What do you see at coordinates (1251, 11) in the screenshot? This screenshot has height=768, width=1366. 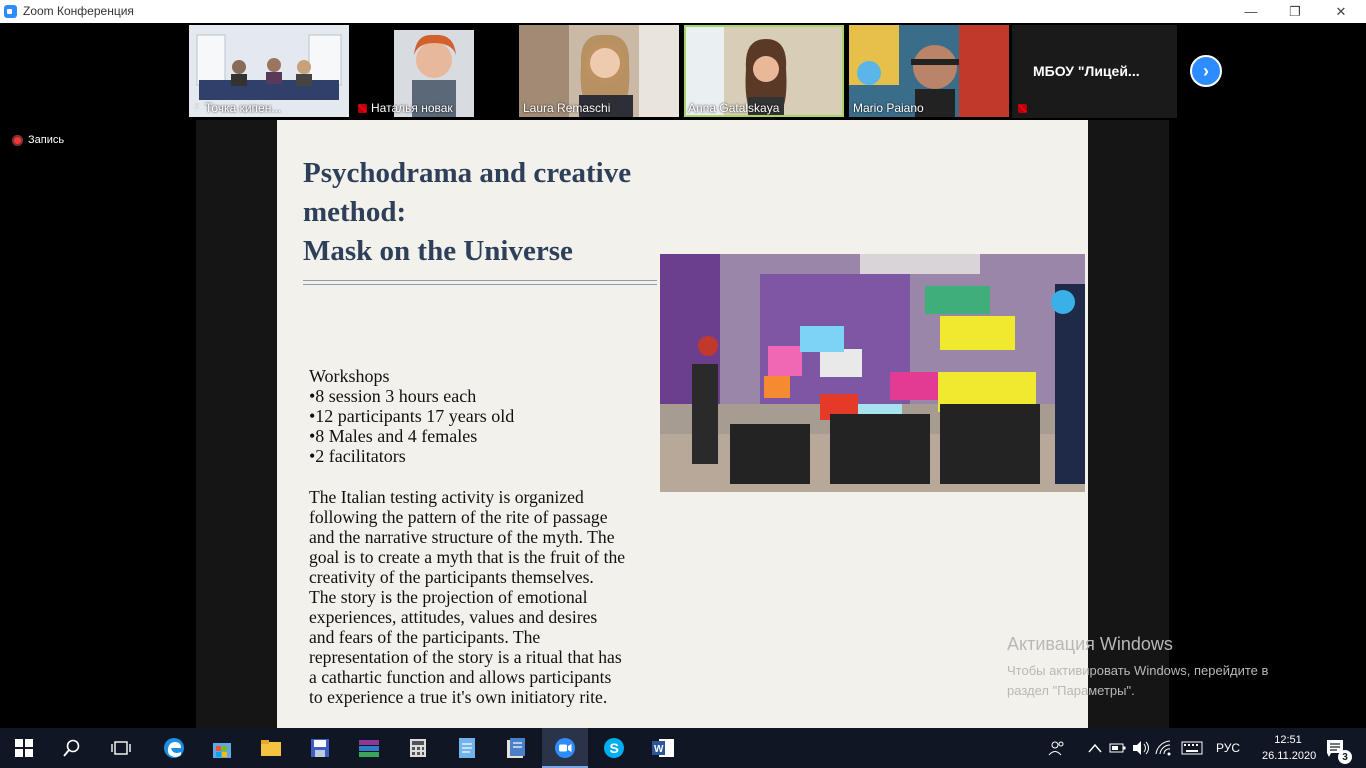 I see `minimize-button: —` at bounding box center [1251, 11].